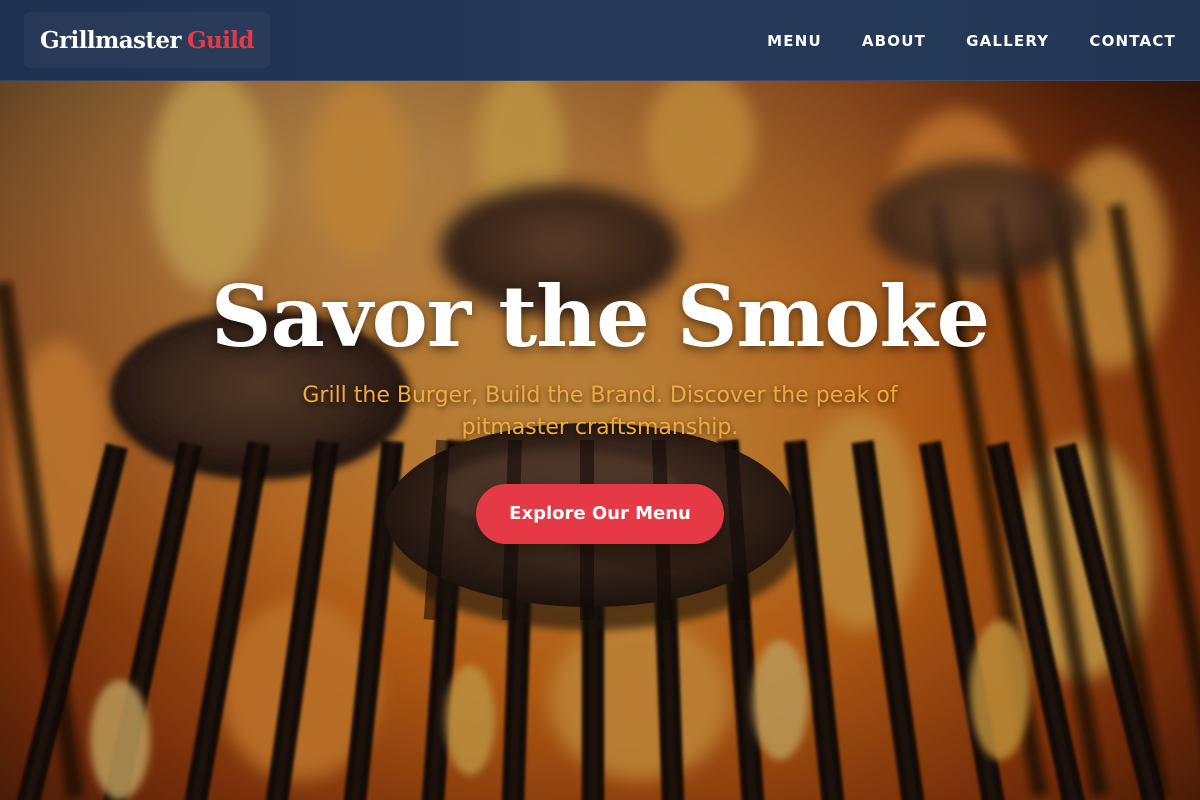 This screenshot has width=1200, height=800. I want to click on main-nav: MENU ABOUT GALLERY CONTACT, so click(971, 40).